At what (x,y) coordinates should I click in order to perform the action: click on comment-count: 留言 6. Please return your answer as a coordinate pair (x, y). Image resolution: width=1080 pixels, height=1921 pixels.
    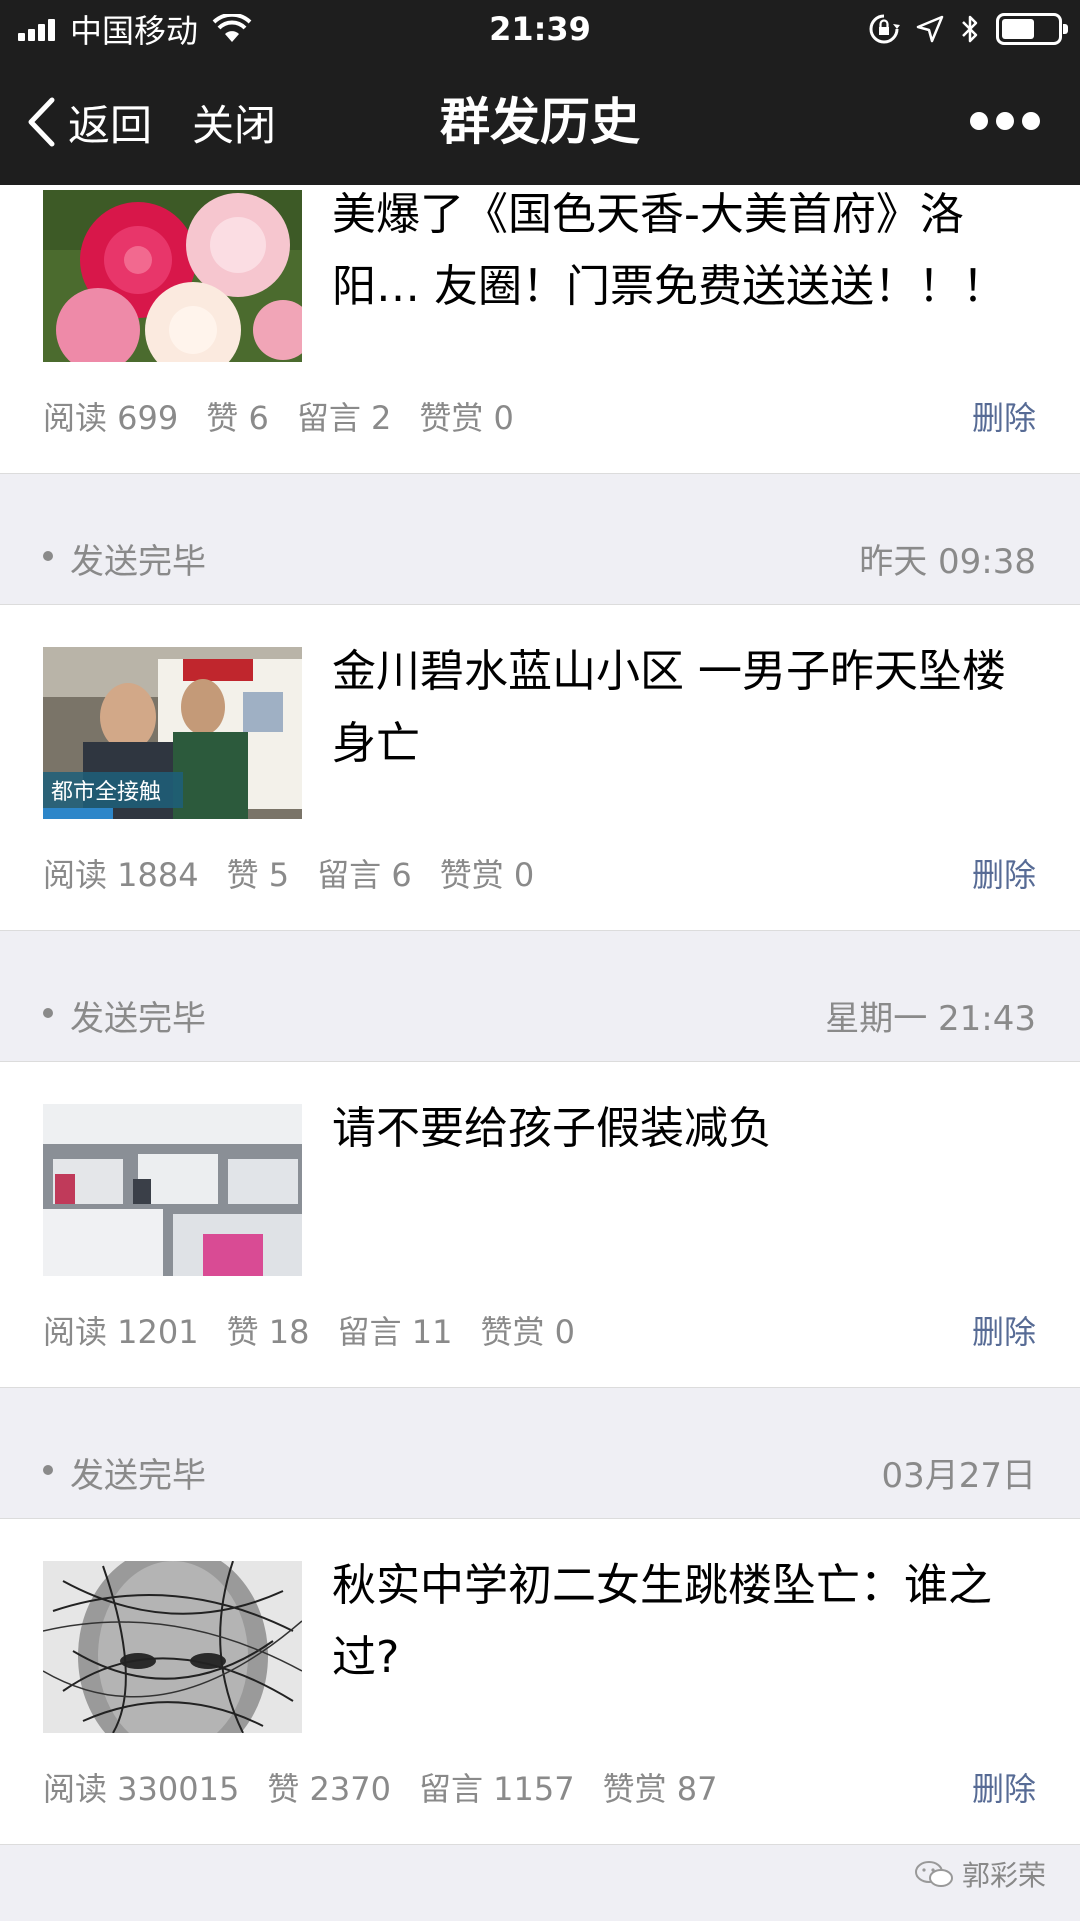
    Looking at the image, I should click on (364, 875).